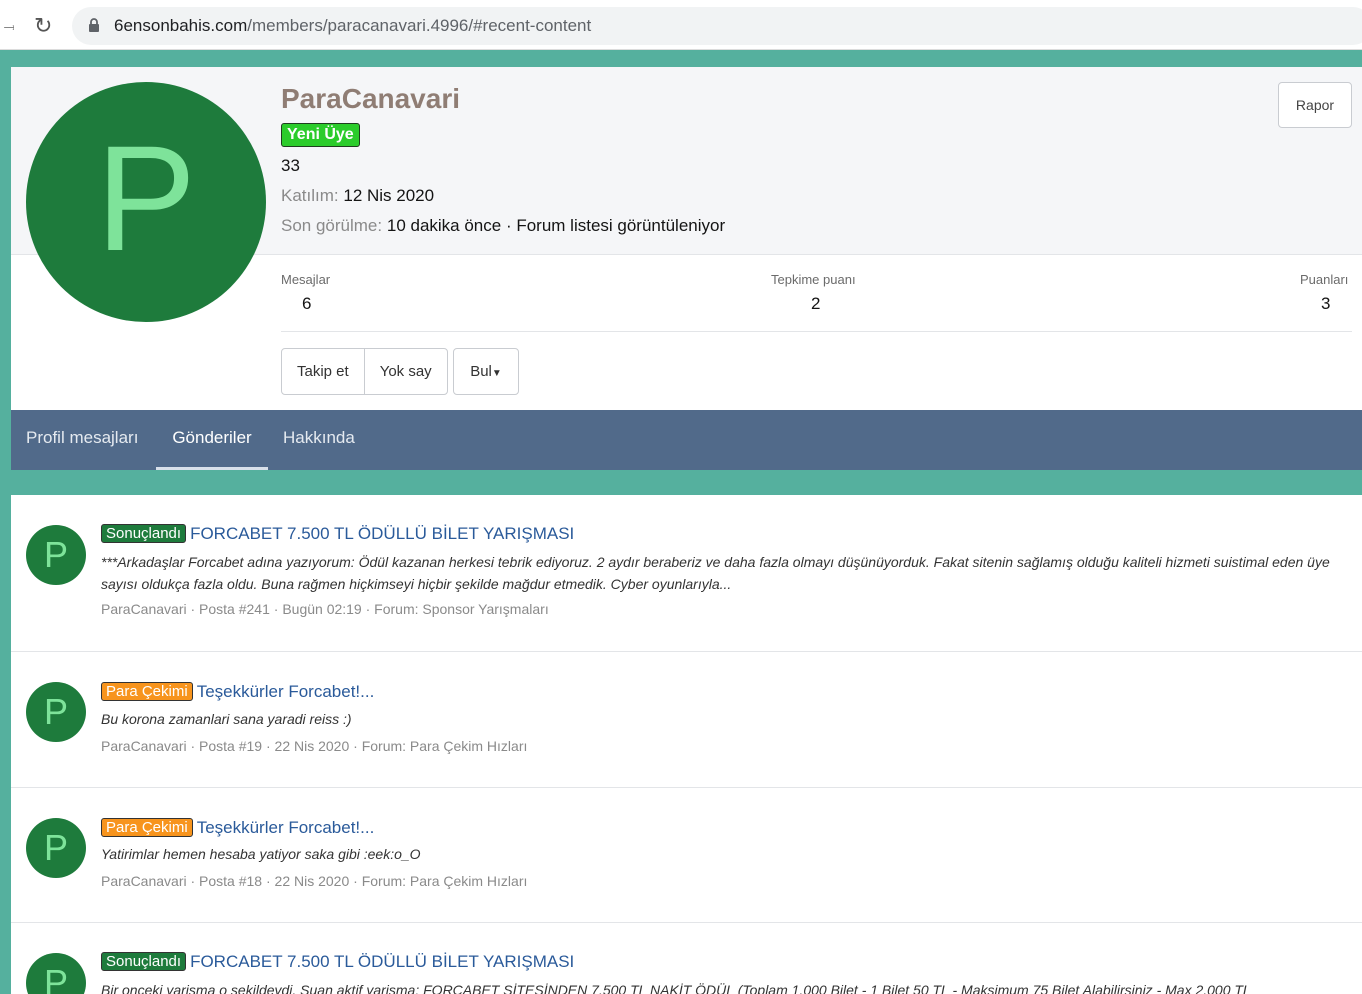 Image resolution: width=1362 pixels, height=994 pixels. I want to click on joined-label: Katılım:, so click(310, 195).